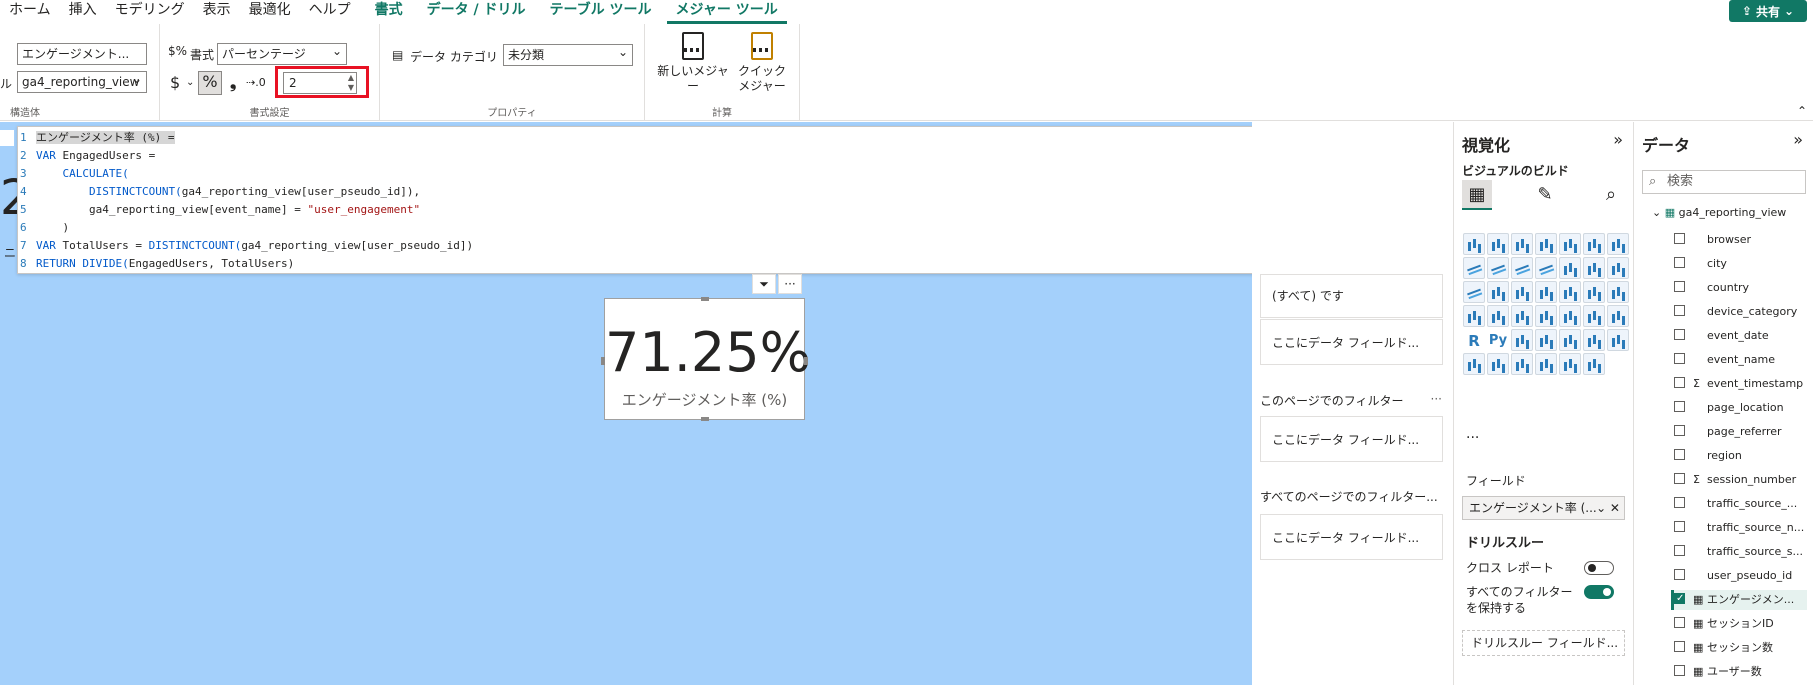 The image size is (1813, 685). Describe the element at coordinates (1594, 268) in the screenshot. I see `waterfall-icon` at that location.